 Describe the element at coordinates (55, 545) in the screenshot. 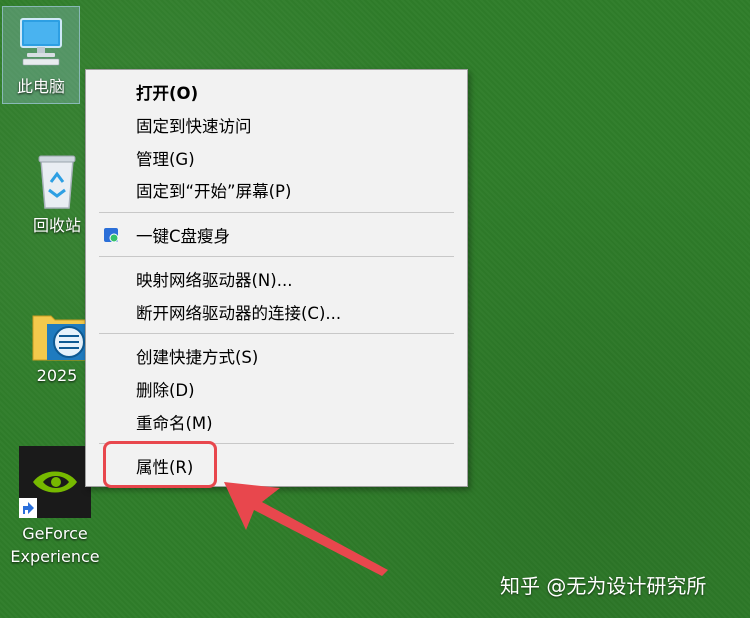

I see `desktop-icon-label: GeForce Experience` at that location.